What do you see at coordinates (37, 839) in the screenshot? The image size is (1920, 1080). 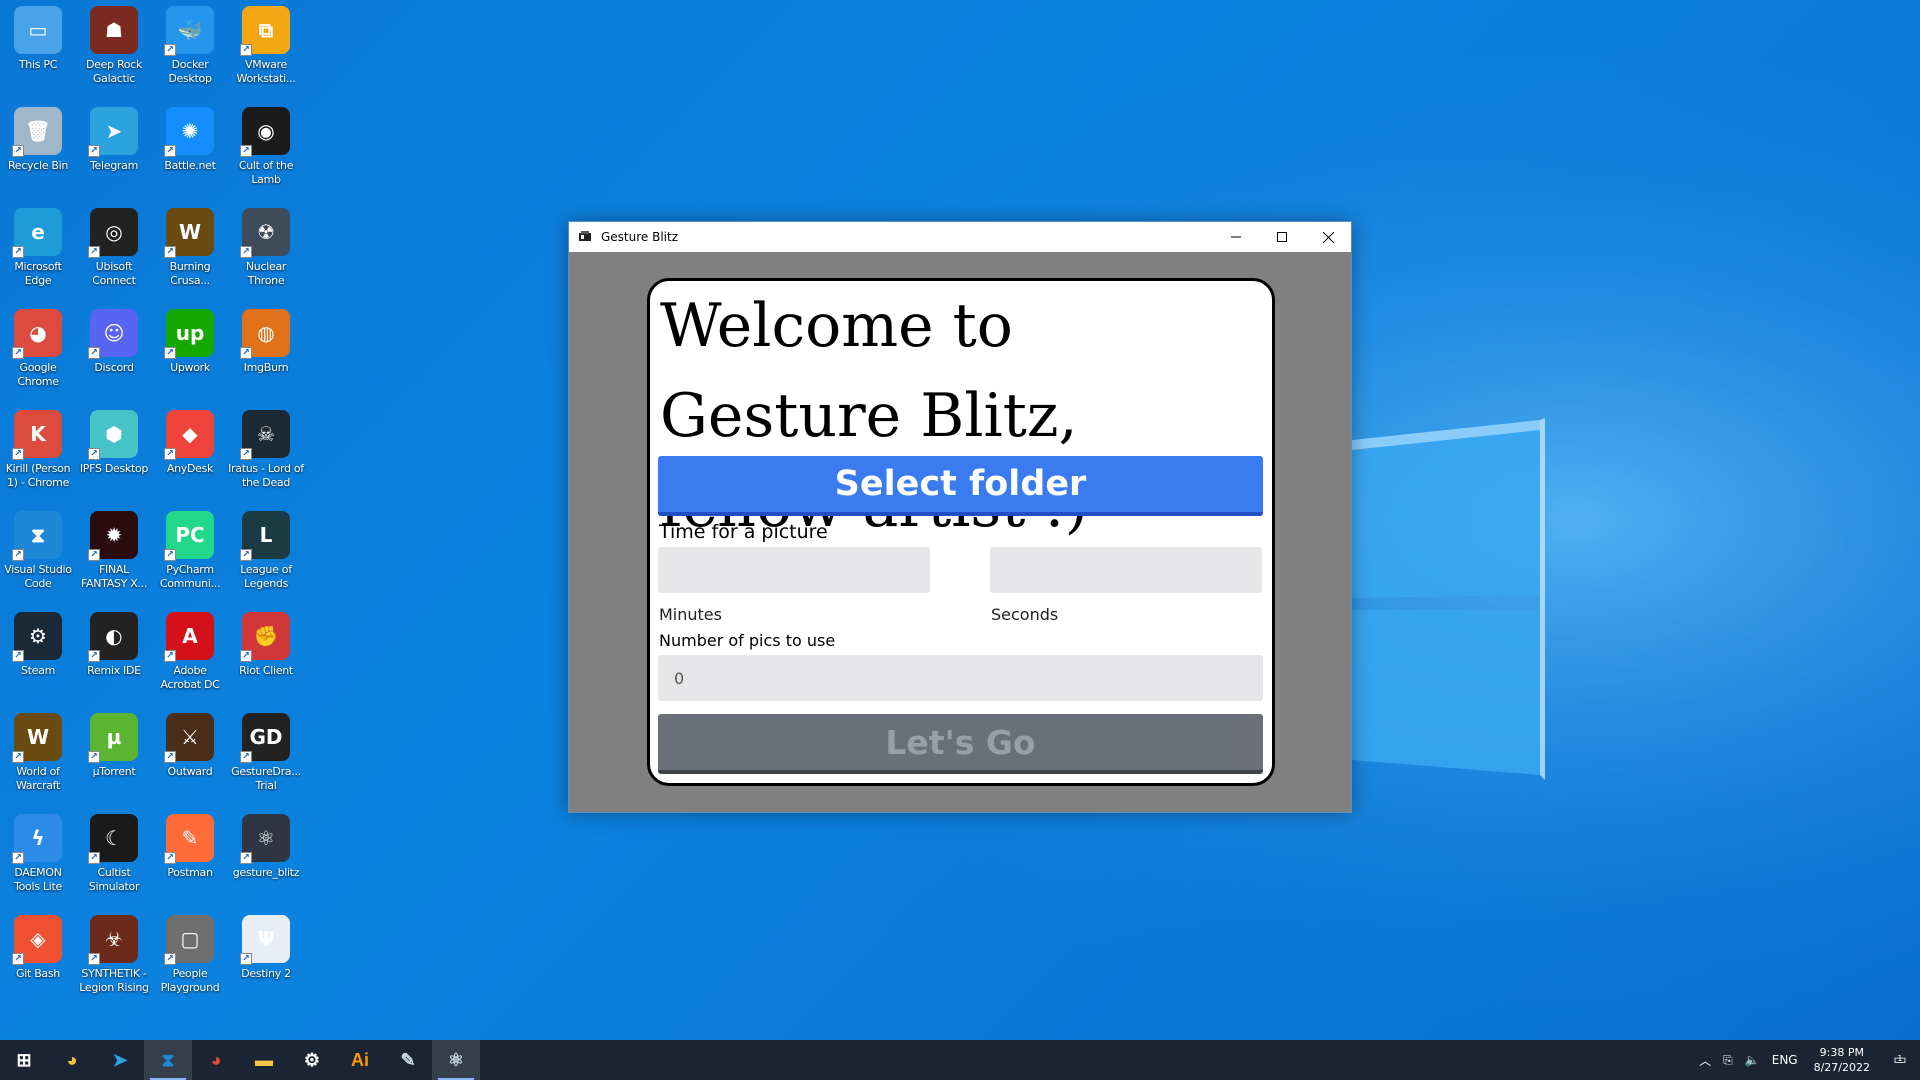 I see `daemon-tools-icon: ϟ ↗` at bounding box center [37, 839].